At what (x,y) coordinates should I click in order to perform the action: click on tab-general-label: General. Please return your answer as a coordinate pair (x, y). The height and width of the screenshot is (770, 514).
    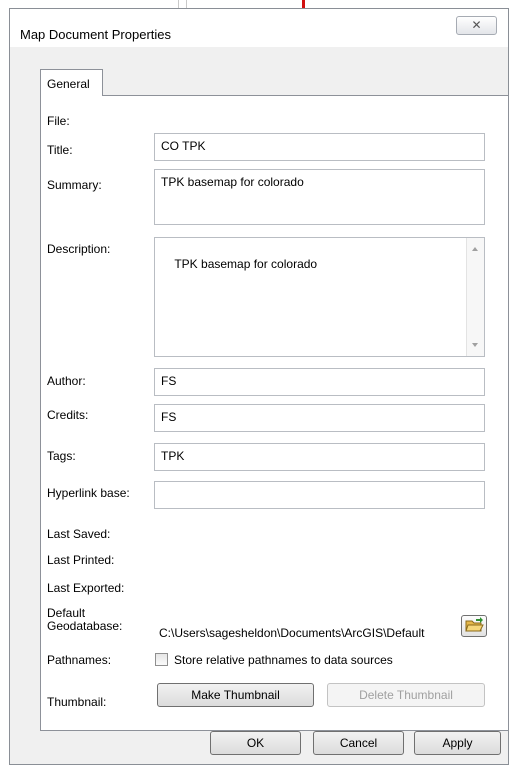
    Looking at the image, I should click on (68, 84).